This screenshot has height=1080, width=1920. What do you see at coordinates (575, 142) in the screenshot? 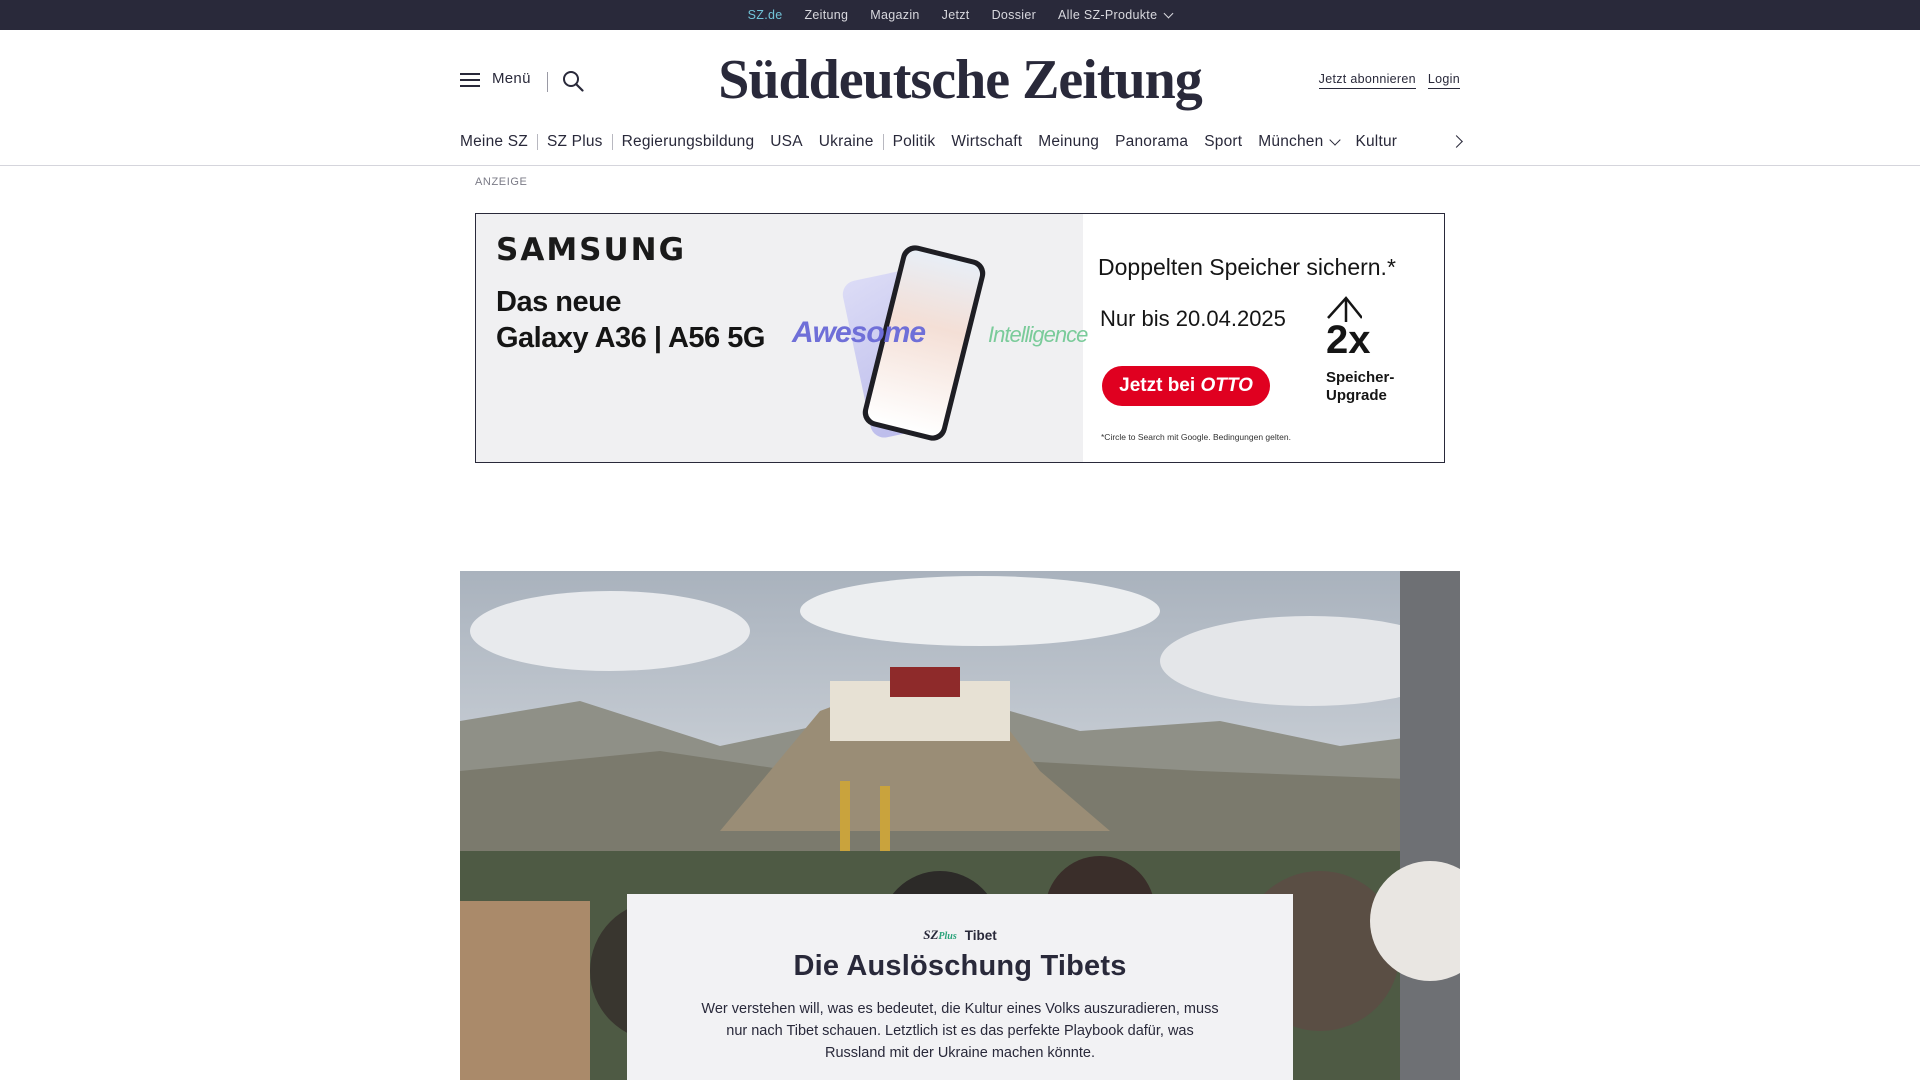
I see `nav-item-sz-plus: SZ Plus` at bounding box center [575, 142].